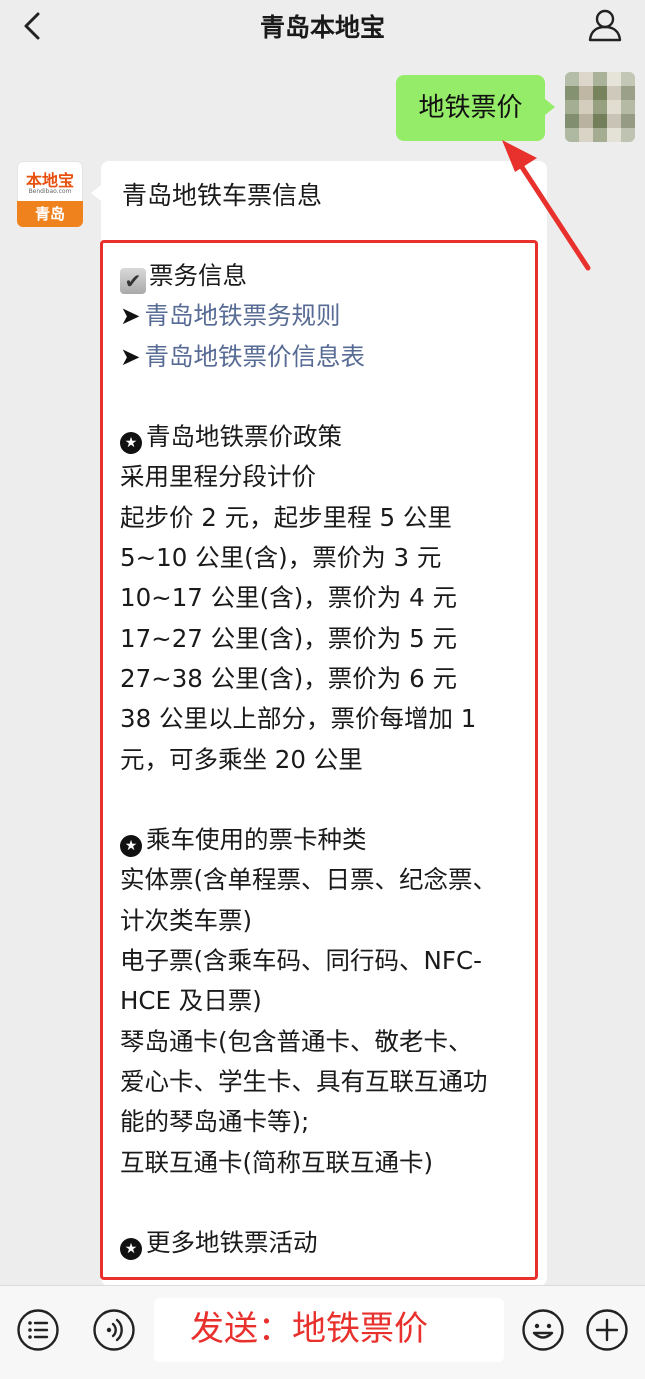 The image size is (645, 1379). Describe the element at coordinates (215, 1122) in the screenshot. I see `text-line: 能的琴岛通卡等);` at that location.